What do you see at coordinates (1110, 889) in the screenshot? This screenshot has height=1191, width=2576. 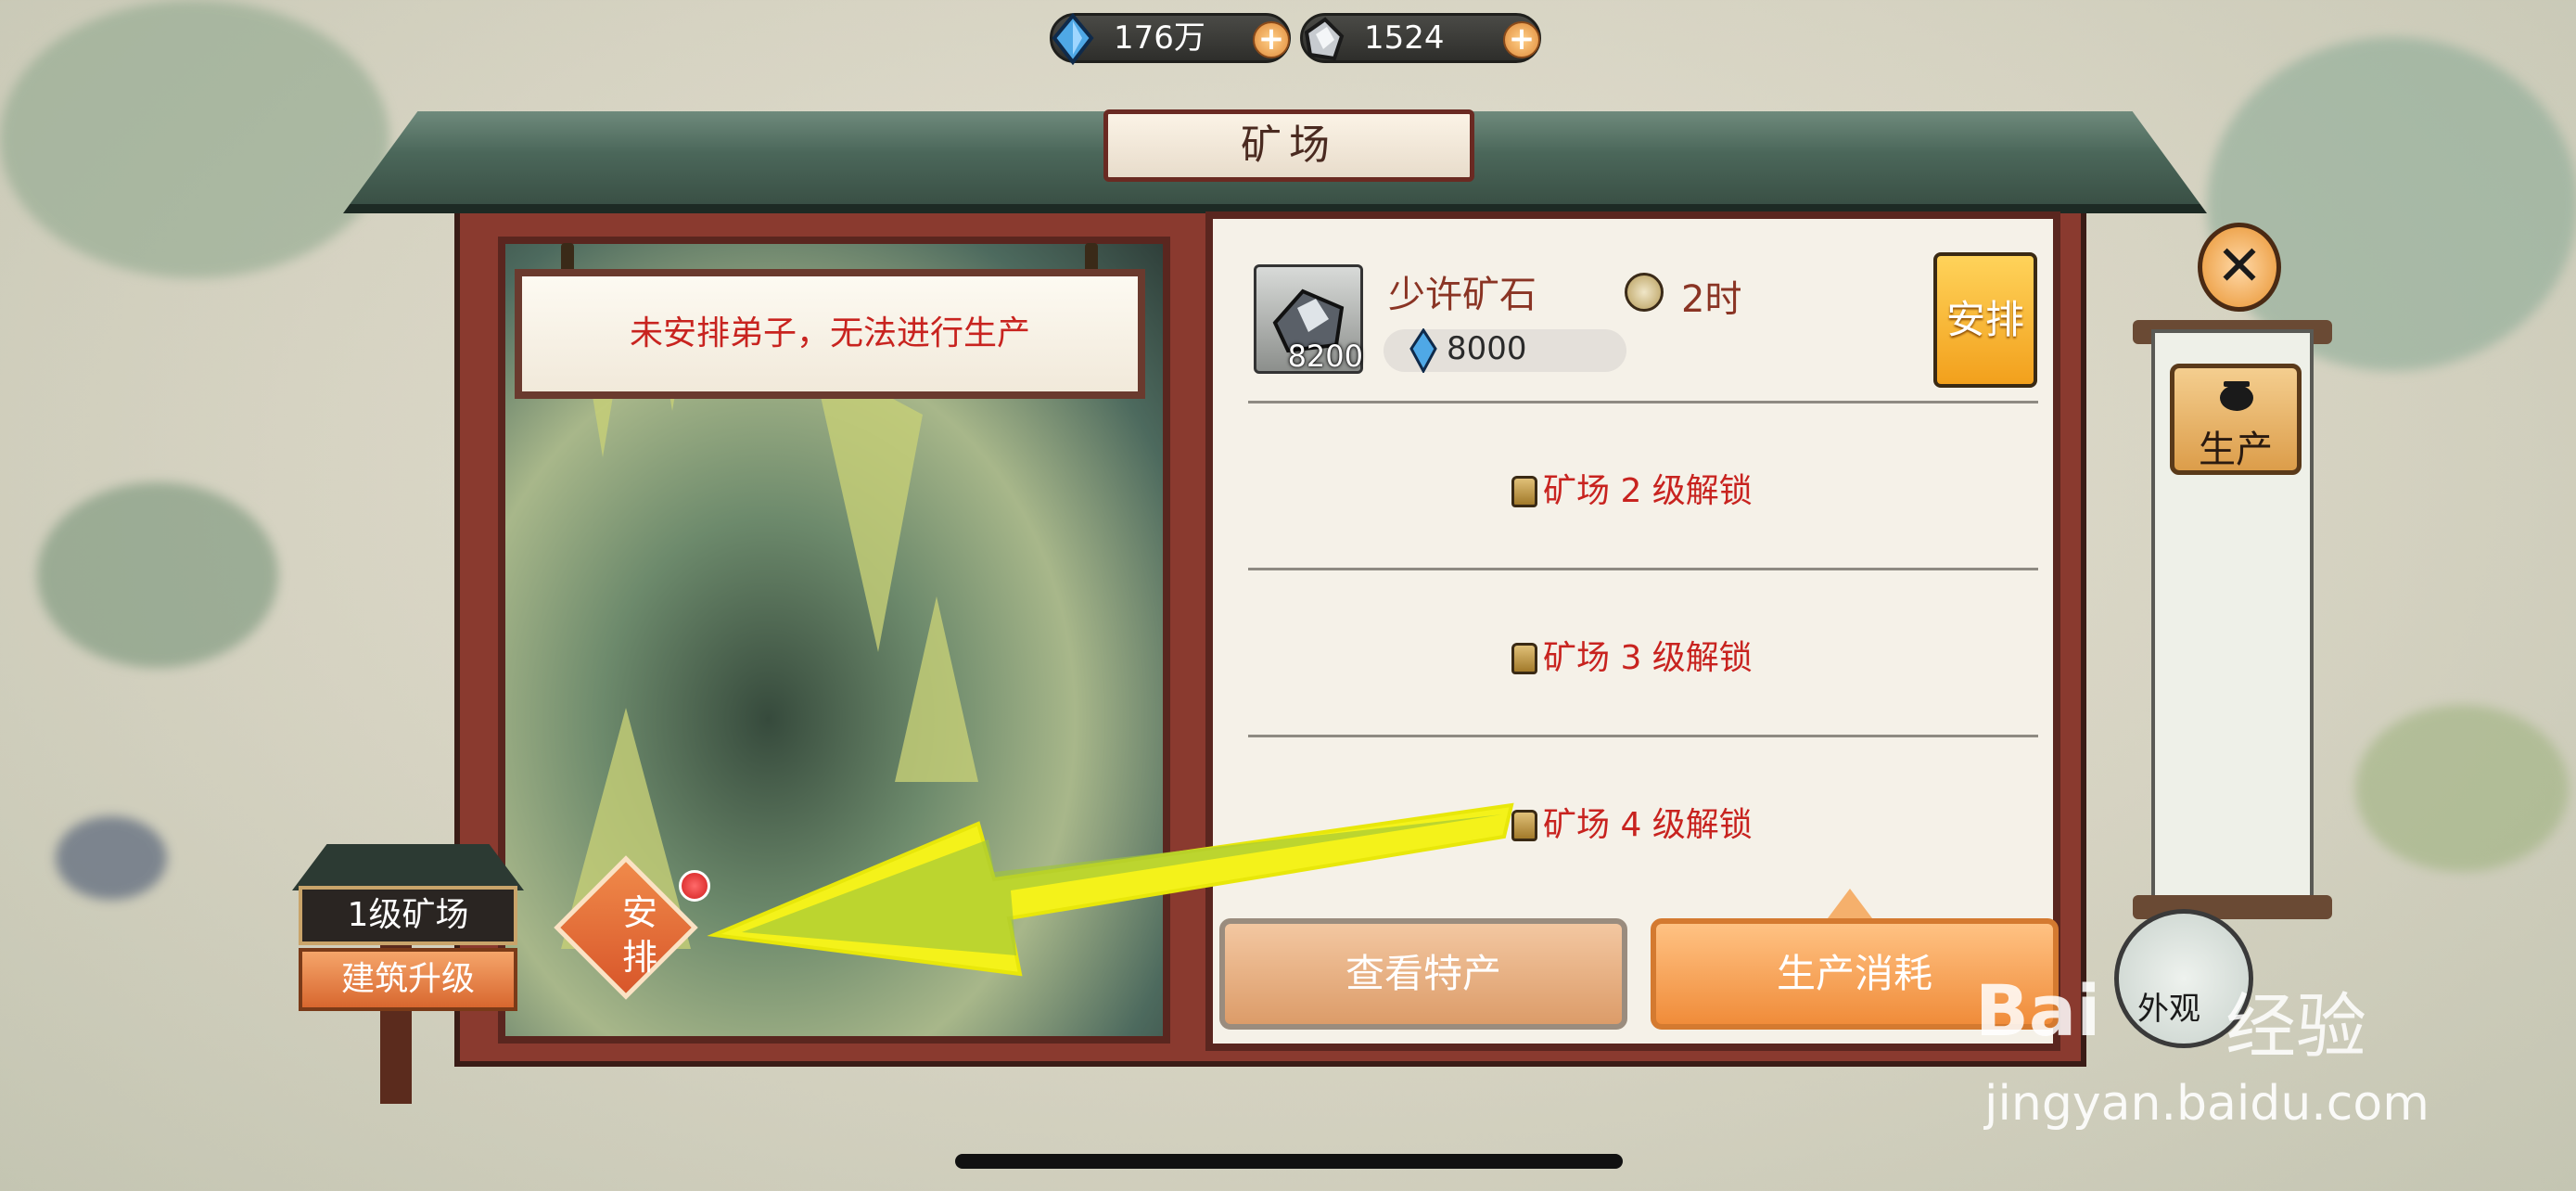 I see `annotation-arrow` at bounding box center [1110, 889].